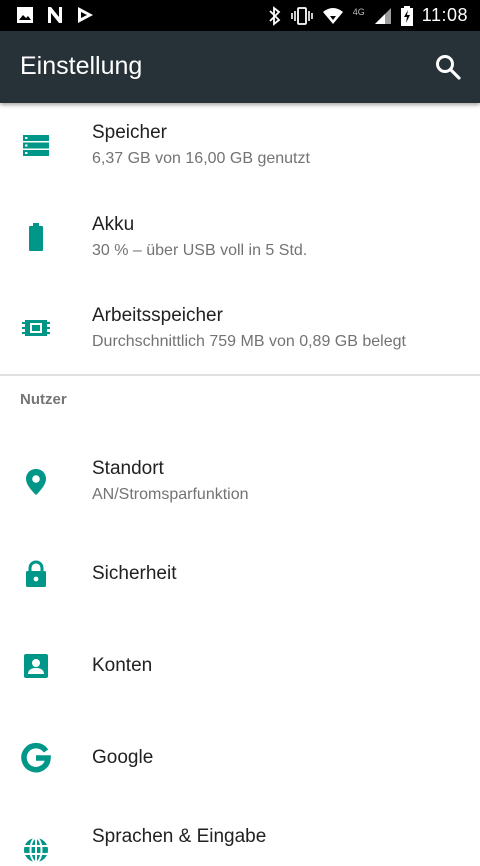 This screenshot has width=480, height=866. I want to click on item-summary: 30 % – über USB voll in 5 Std., so click(200, 250).